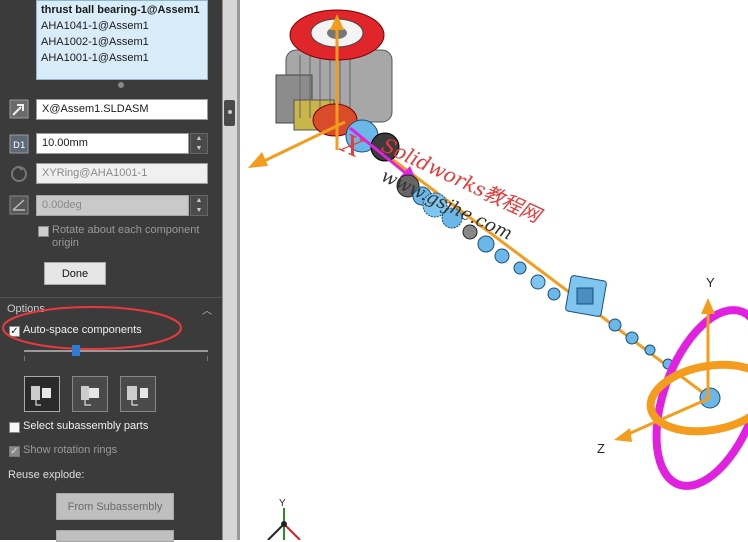 The image size is (748, 542). What do you see at coordinates (76, 350) in the screenshot?
I see `spacing-slider-thumb` at bounding box center [76, 350].